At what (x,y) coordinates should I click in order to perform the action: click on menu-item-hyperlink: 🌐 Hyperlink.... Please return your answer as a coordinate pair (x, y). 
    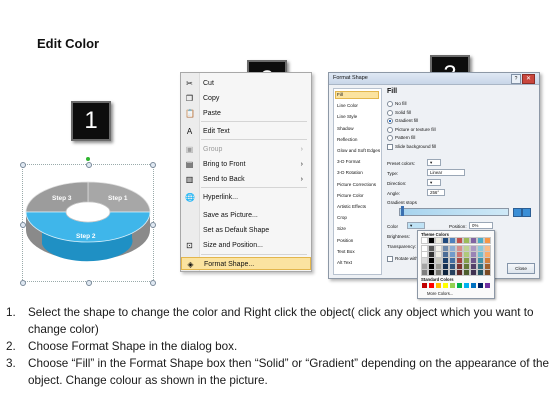
    Looking at the image, I should click on (246, 197).